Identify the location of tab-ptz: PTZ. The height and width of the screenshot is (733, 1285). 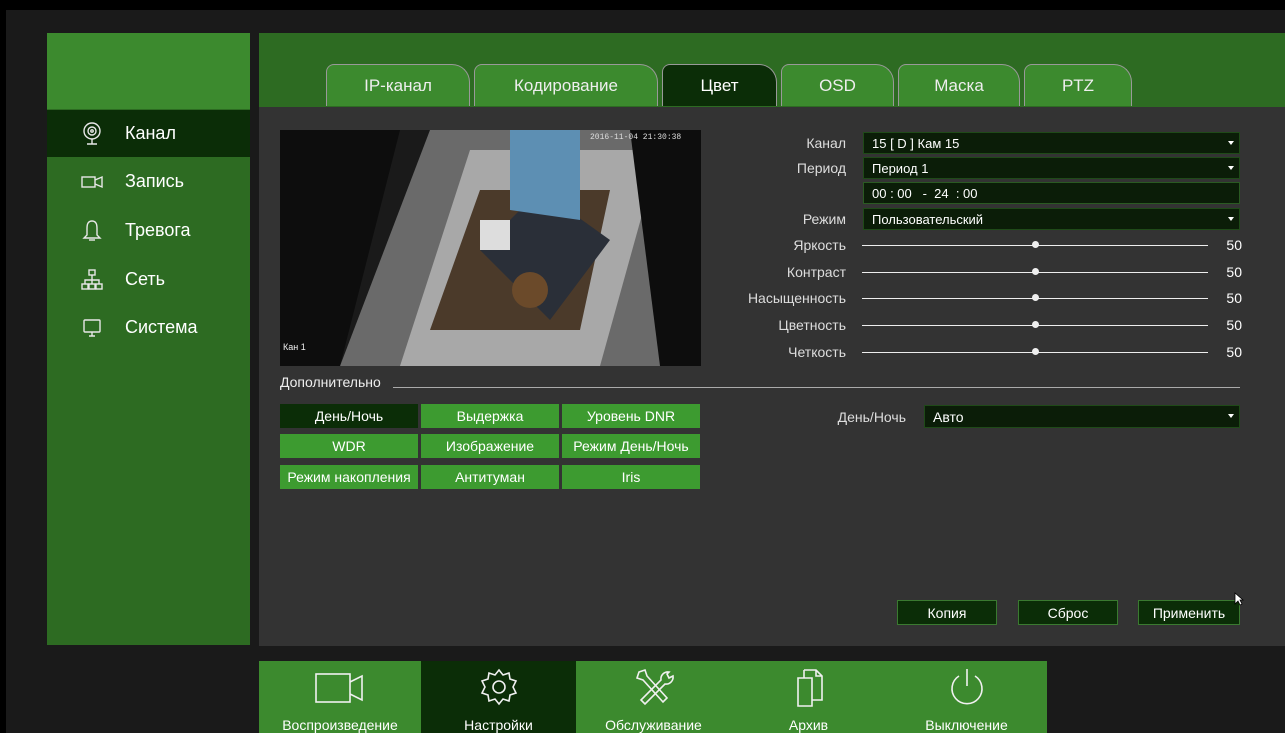
(1078, 85).